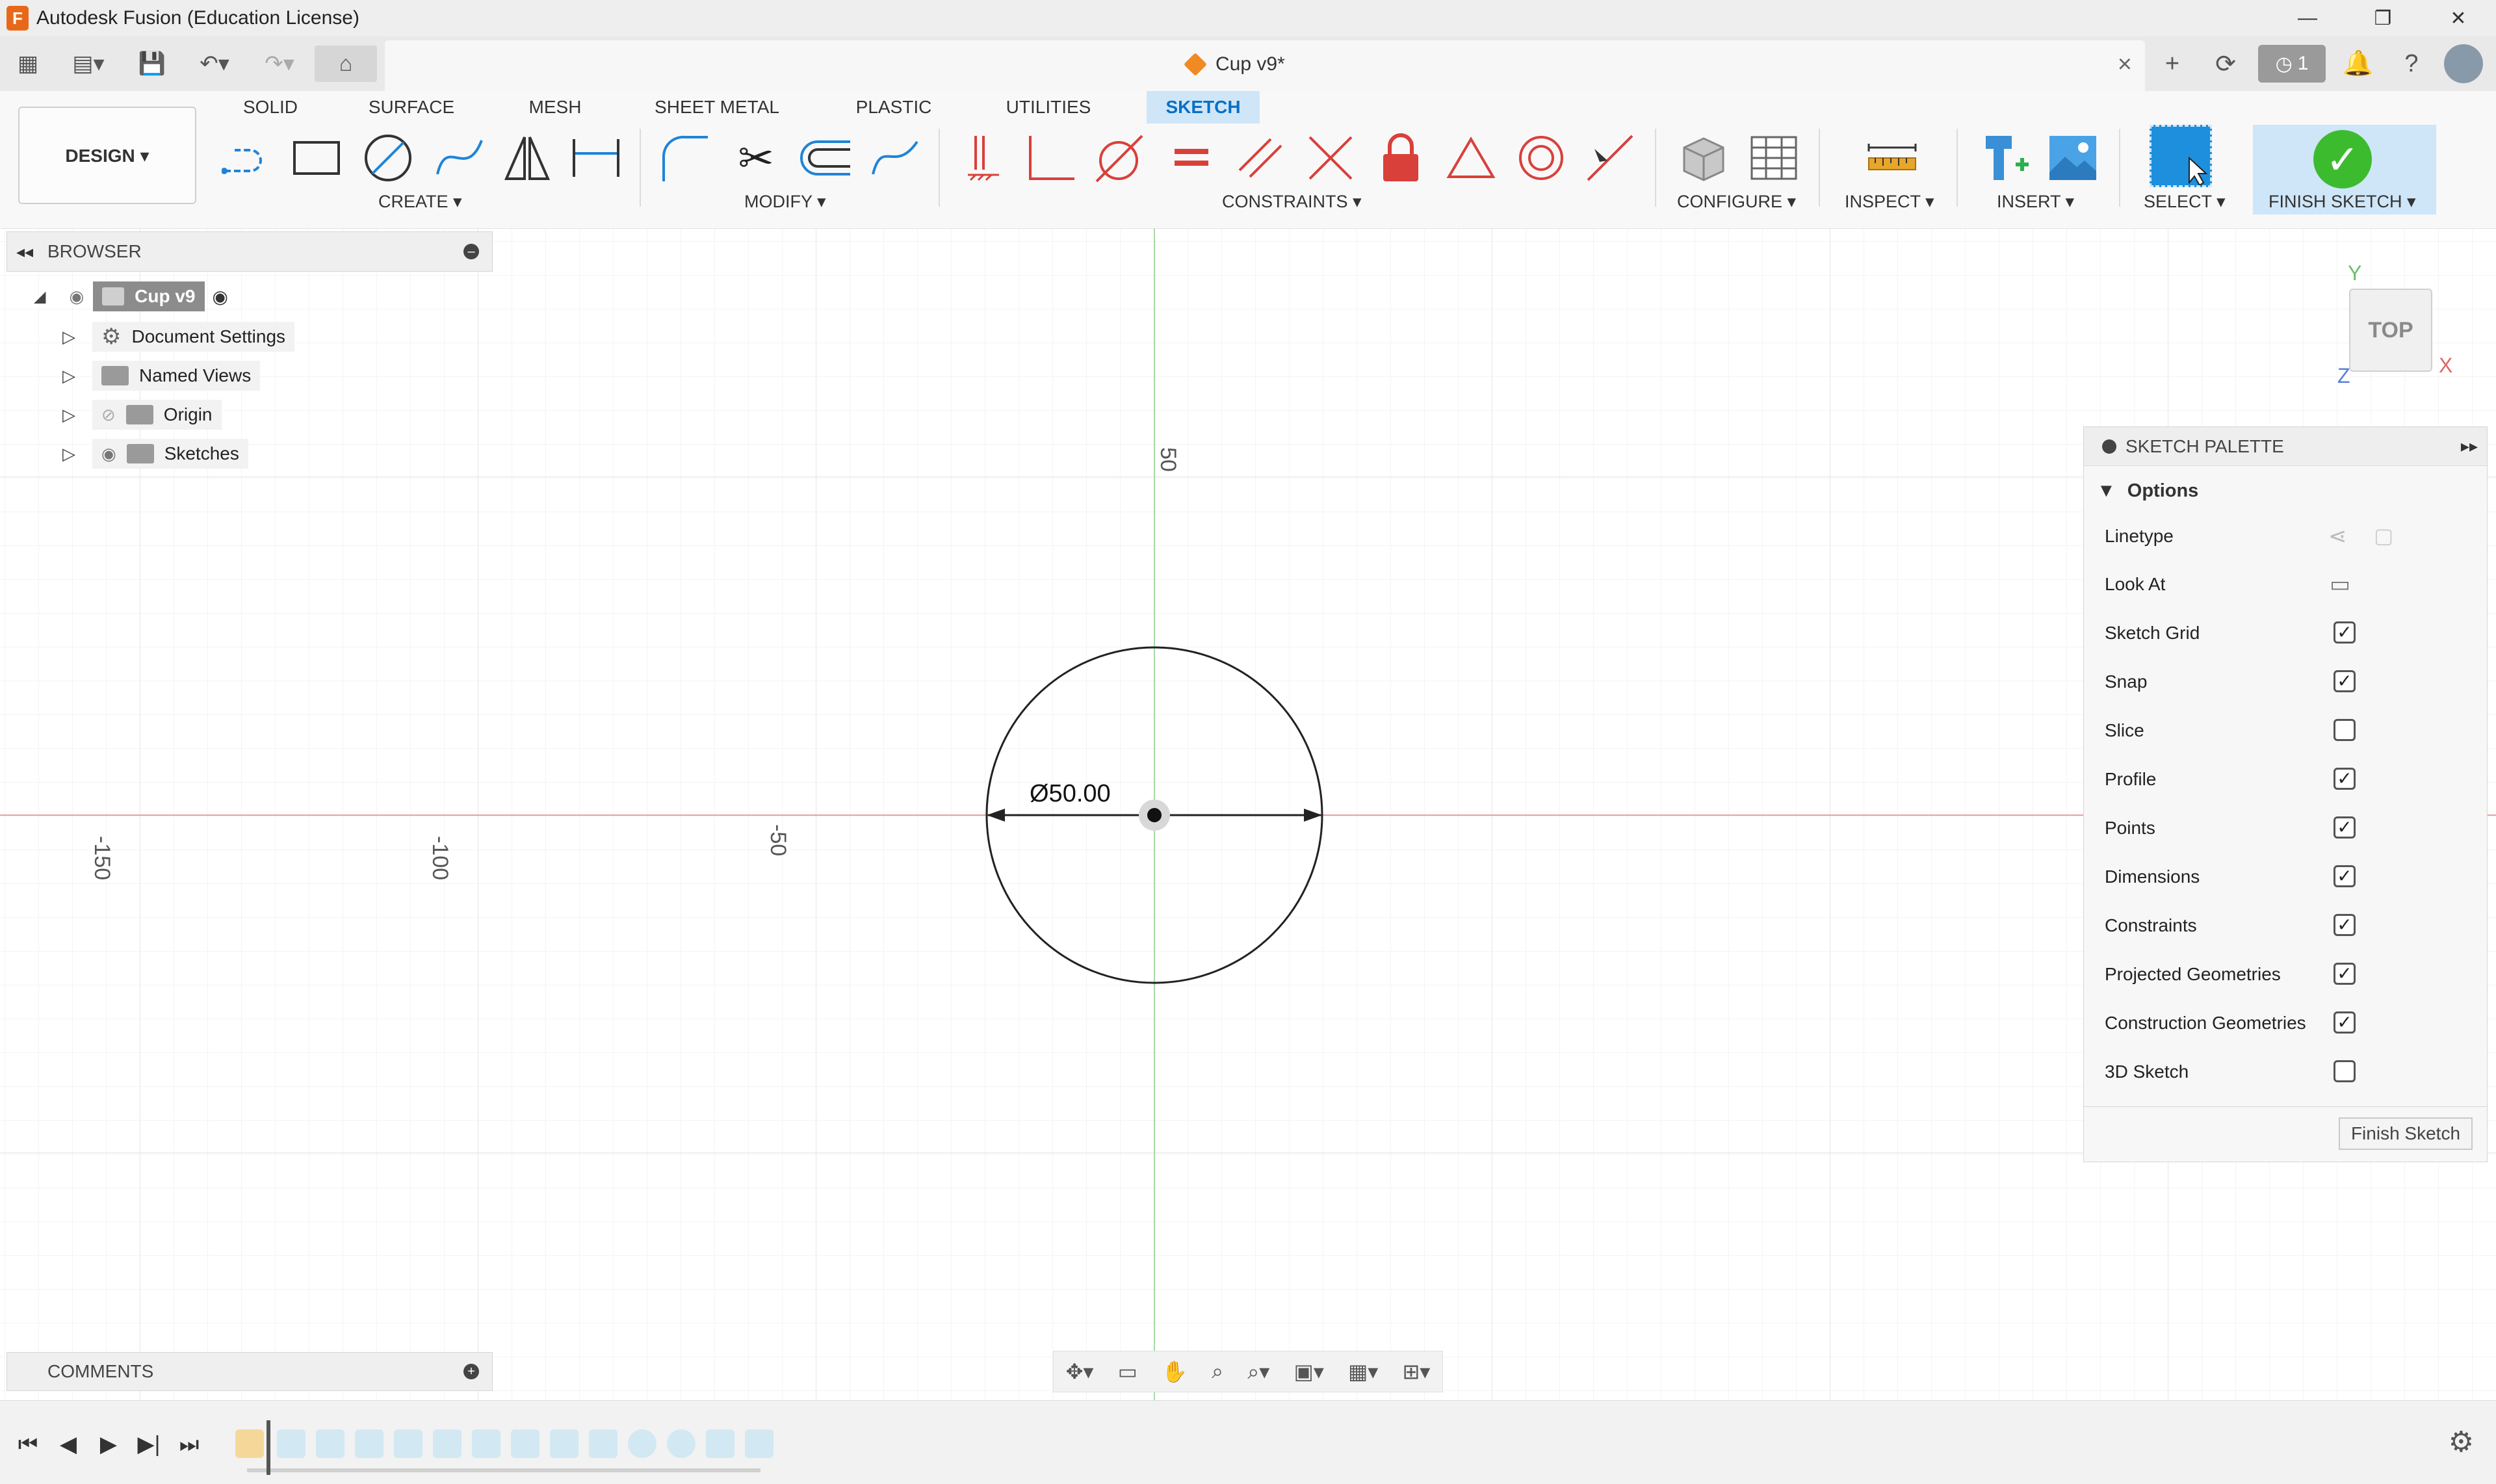  I want to click on measure-ruler-icon, so click(1892, 158).